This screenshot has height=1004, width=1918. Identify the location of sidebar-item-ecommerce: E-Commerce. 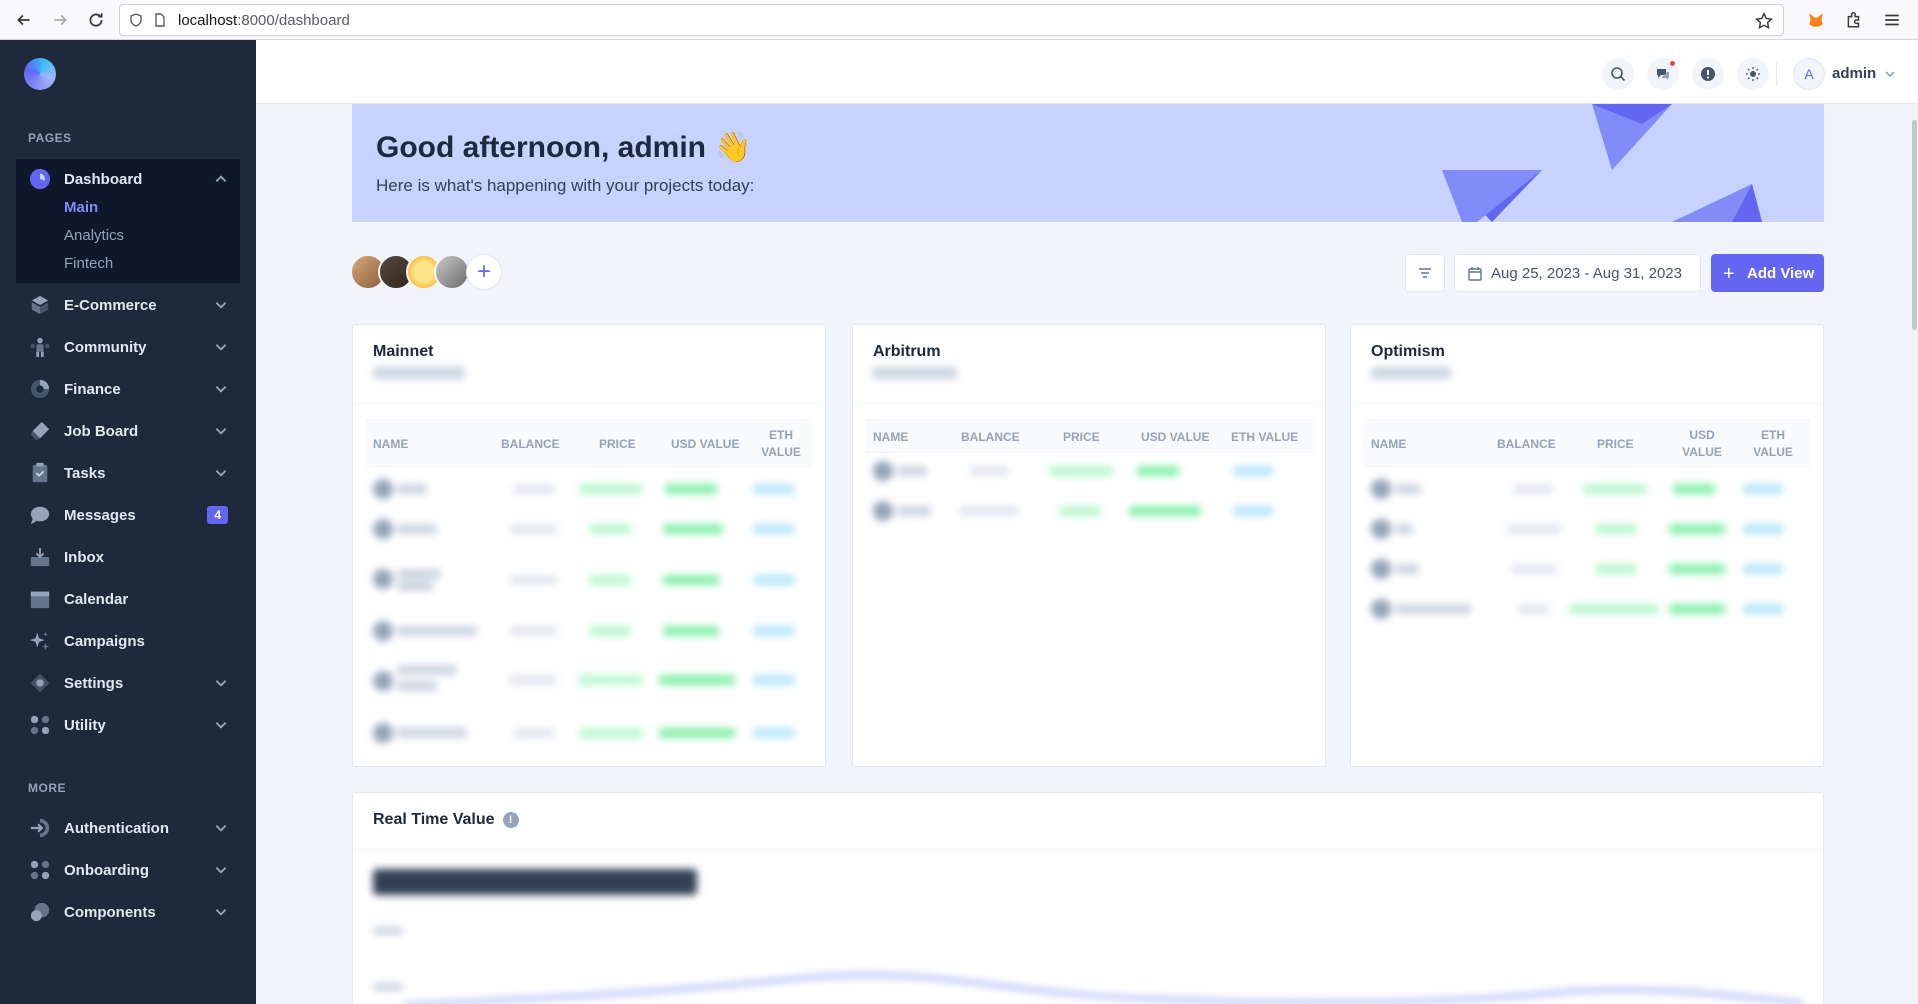
(128, 305).